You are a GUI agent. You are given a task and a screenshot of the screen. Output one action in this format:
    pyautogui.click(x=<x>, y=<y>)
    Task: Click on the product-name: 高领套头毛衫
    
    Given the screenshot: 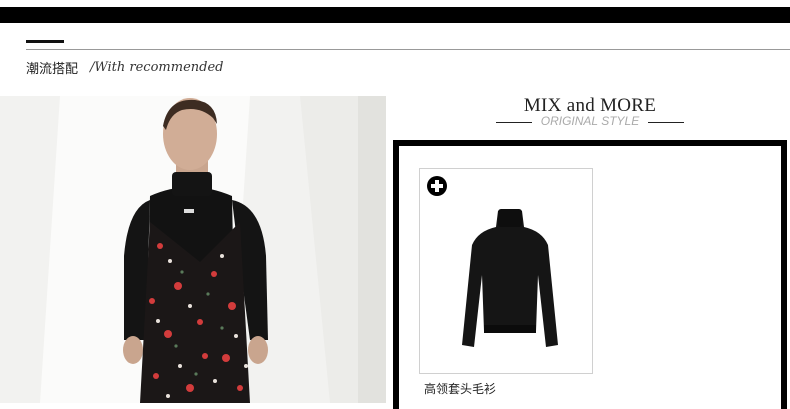 What is the action you would take?
    pyautogui.click(x=460, y=388)
    